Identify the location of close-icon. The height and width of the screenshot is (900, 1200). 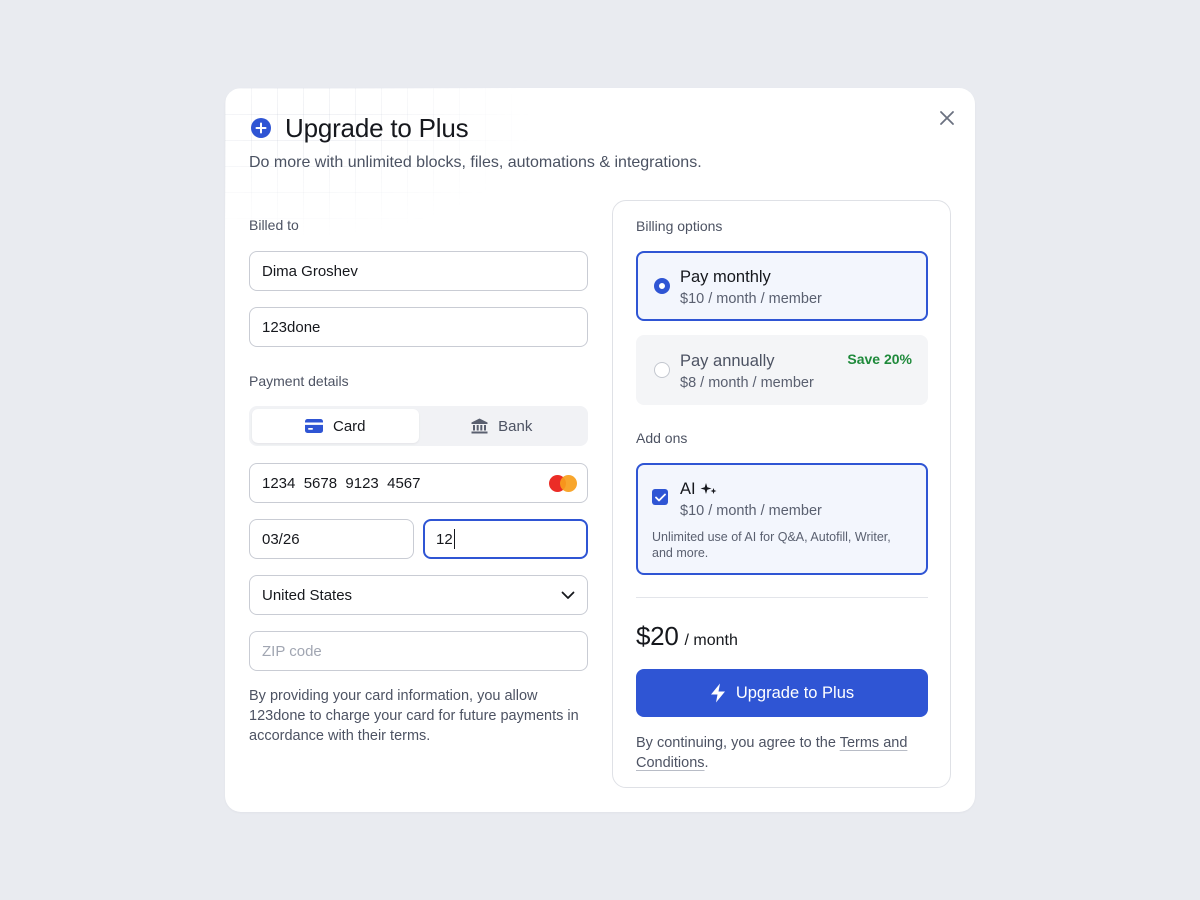
(947, 118).